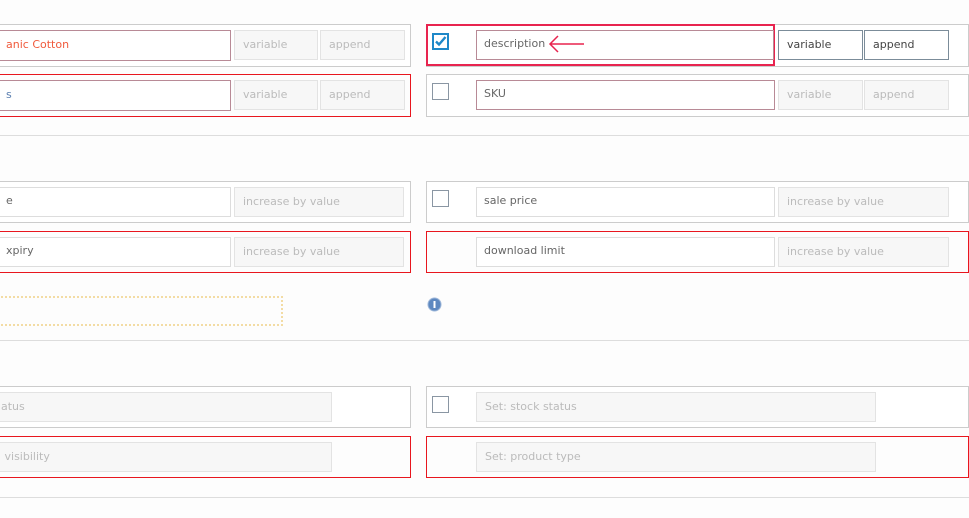 The image size is (969, 518). I want to click on description-checkbox, so click(440, 41).